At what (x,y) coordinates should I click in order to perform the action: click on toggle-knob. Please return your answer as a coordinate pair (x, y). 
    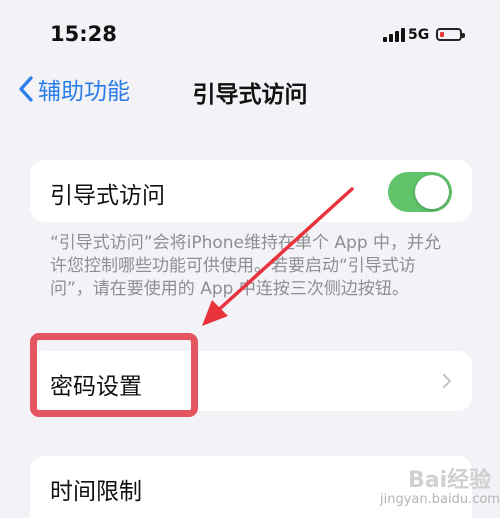
    Looking at the image, I should click on (432, 192).